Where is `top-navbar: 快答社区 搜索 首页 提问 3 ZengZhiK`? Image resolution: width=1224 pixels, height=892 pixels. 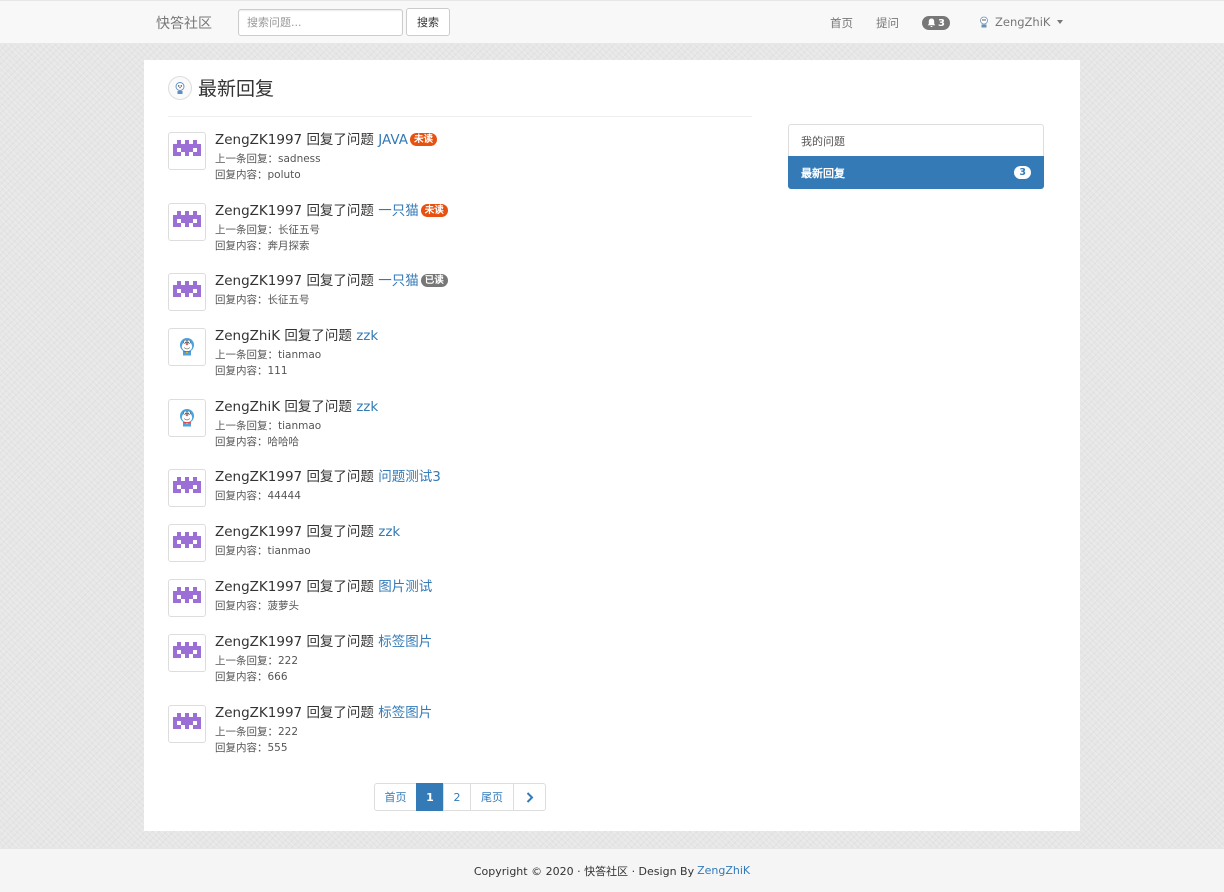 top-navbar: 快答社区 搜索 首页 提问 3 ZengZhiK is located at coordinates (612, 22).